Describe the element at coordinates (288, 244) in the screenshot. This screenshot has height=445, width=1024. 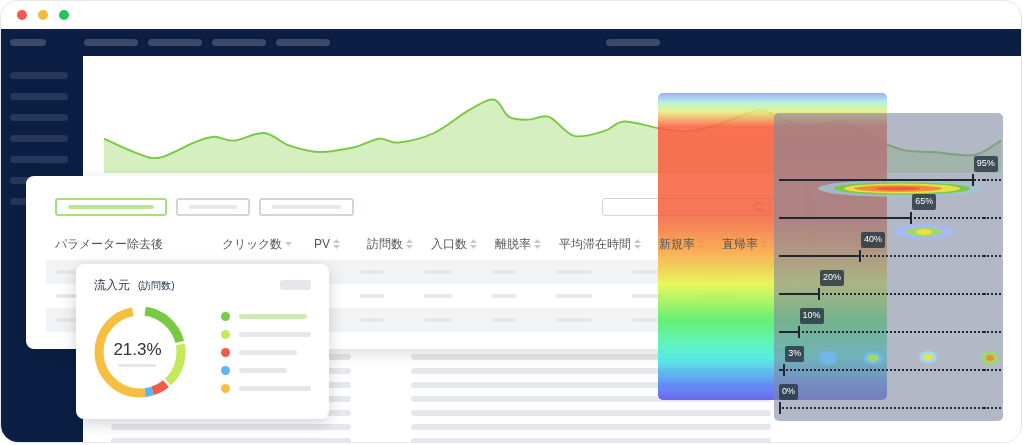
I see `sort-down-icon` at that location.